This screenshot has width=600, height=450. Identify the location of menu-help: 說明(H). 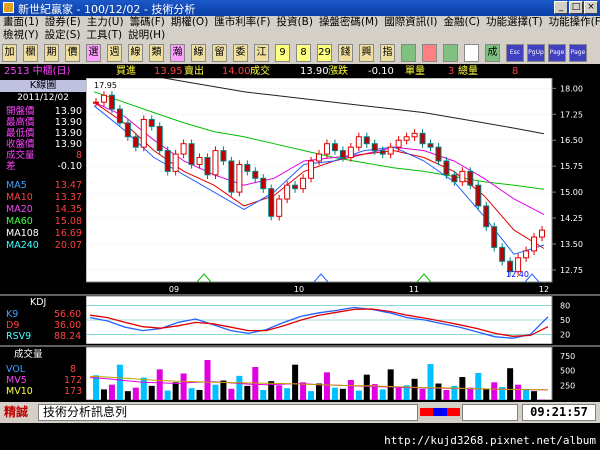
(146, 35).